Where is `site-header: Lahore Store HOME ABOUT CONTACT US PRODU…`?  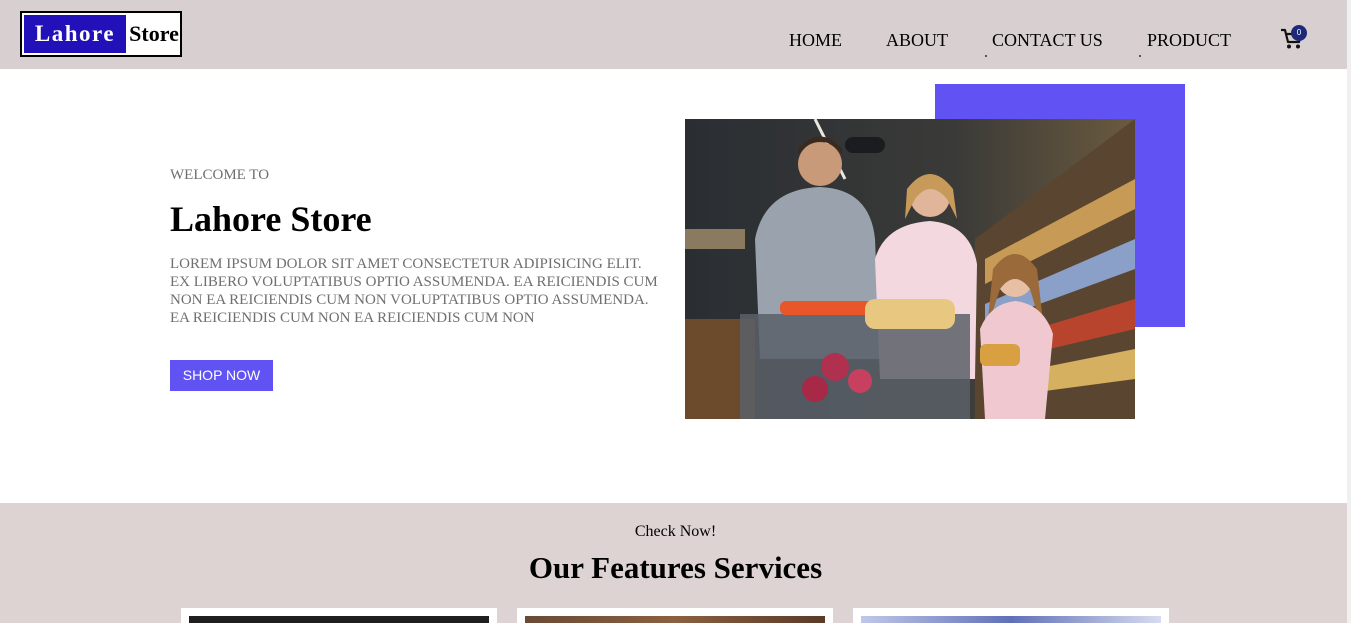
site-header: Lahore Store HOME ABOUT CONTACT US PRODU… is located at coordinates (675, 34).